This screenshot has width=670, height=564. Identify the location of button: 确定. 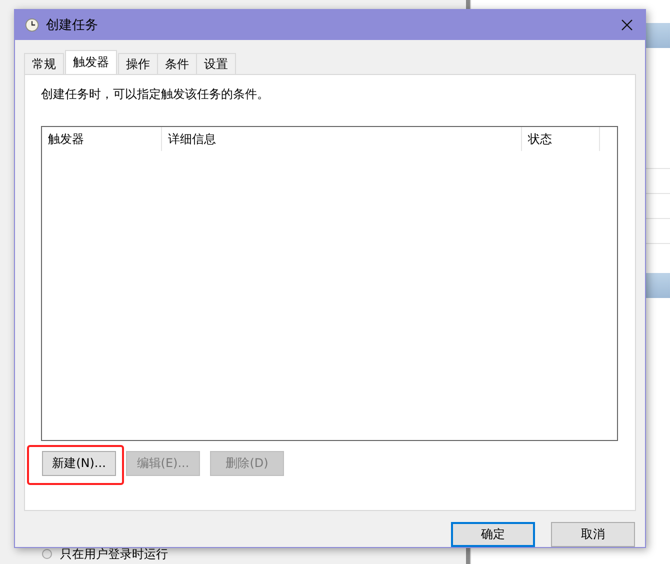
(493, 534).